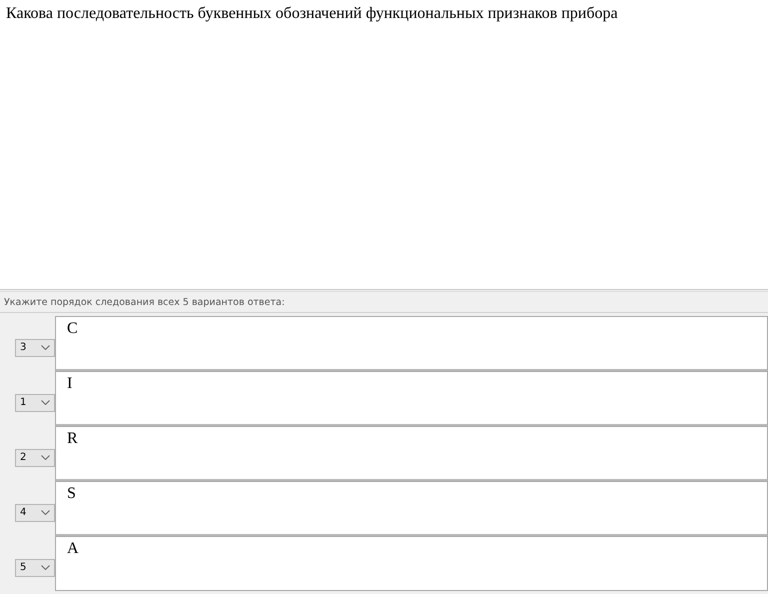  Describe the element at coordinates (312, 13) in the screenshot. I see `question-text: Какова последовательность буквенных обозначений функциональных признаков прибора` at that location.